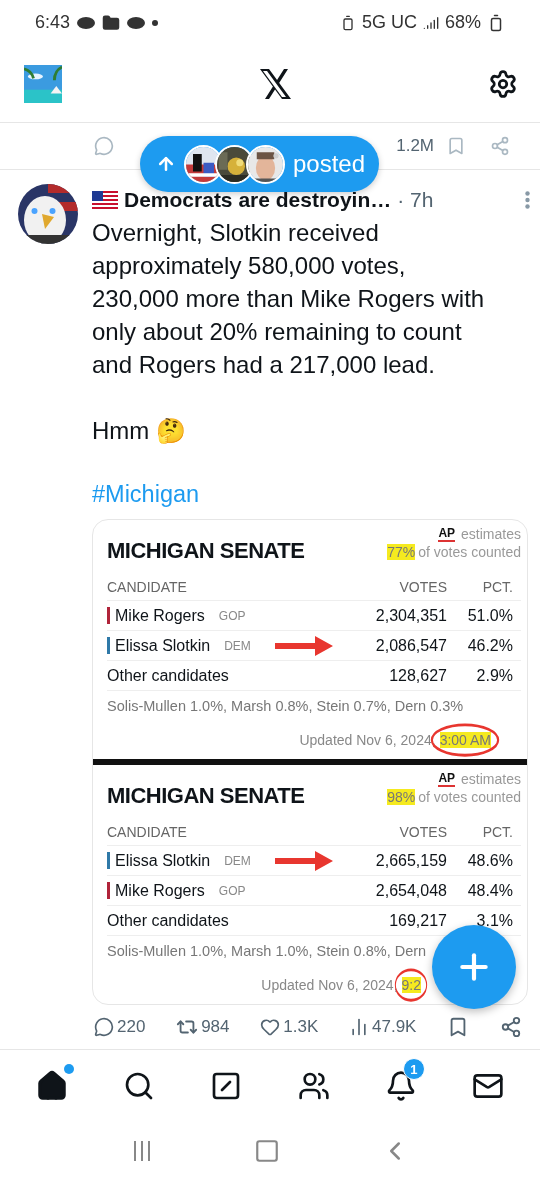 This screenshot has width=540, height=1200. What do you see at coordinates (275, 83) in the screenshot?
I see `x-logo` at bounding box center [275, 83].